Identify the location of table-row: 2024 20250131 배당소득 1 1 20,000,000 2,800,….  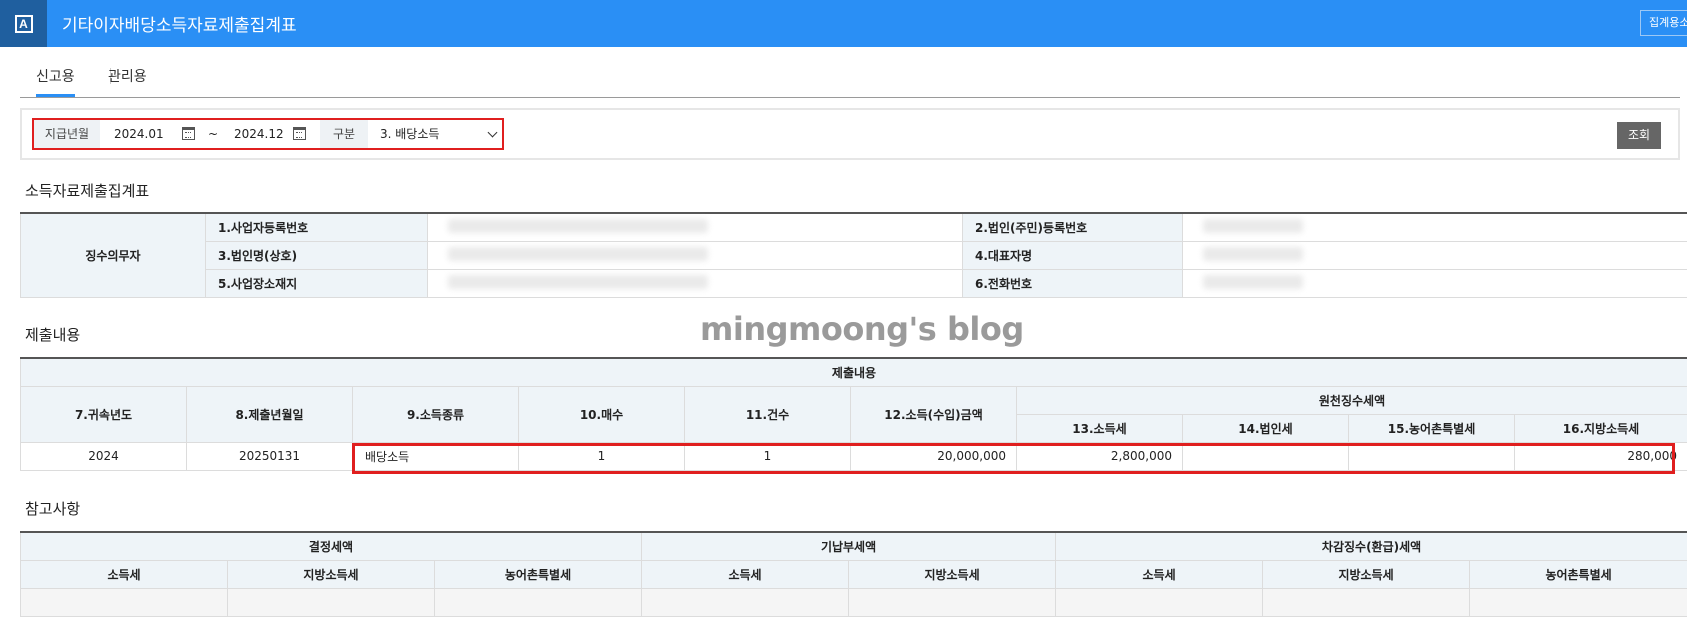
(853, 456).